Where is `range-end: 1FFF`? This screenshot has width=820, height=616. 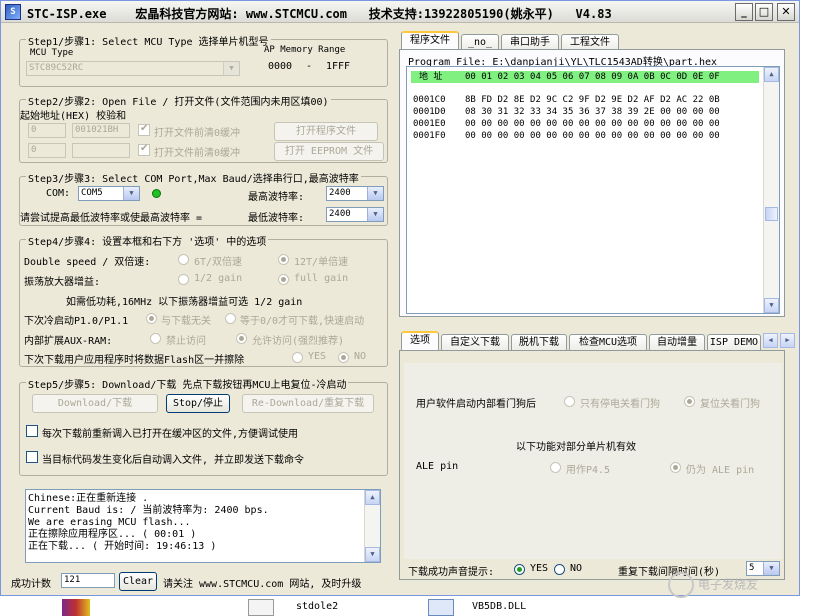 range-end: 1FFF is located at coordinates (338, 66).